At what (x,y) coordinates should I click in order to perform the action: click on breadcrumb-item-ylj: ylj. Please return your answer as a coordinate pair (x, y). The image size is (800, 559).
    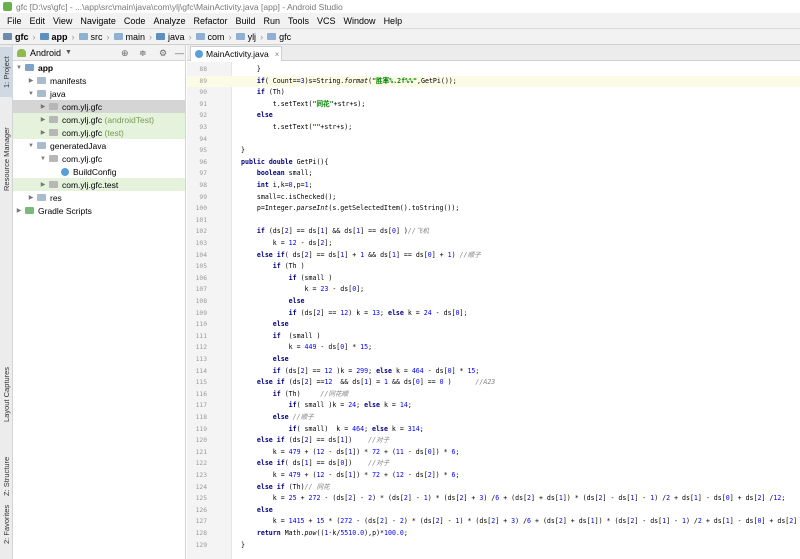
    Looking at the image, I should click on (245, 37).